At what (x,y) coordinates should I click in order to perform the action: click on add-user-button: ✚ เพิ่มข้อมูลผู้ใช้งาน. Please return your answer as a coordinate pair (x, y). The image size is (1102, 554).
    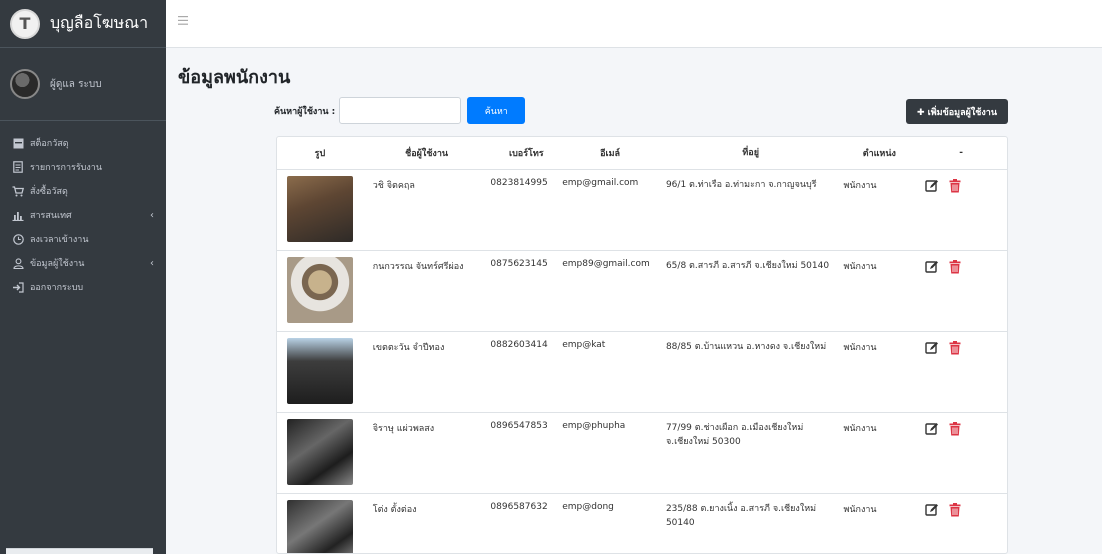
    Looking at the image, I should click on (957, 111).